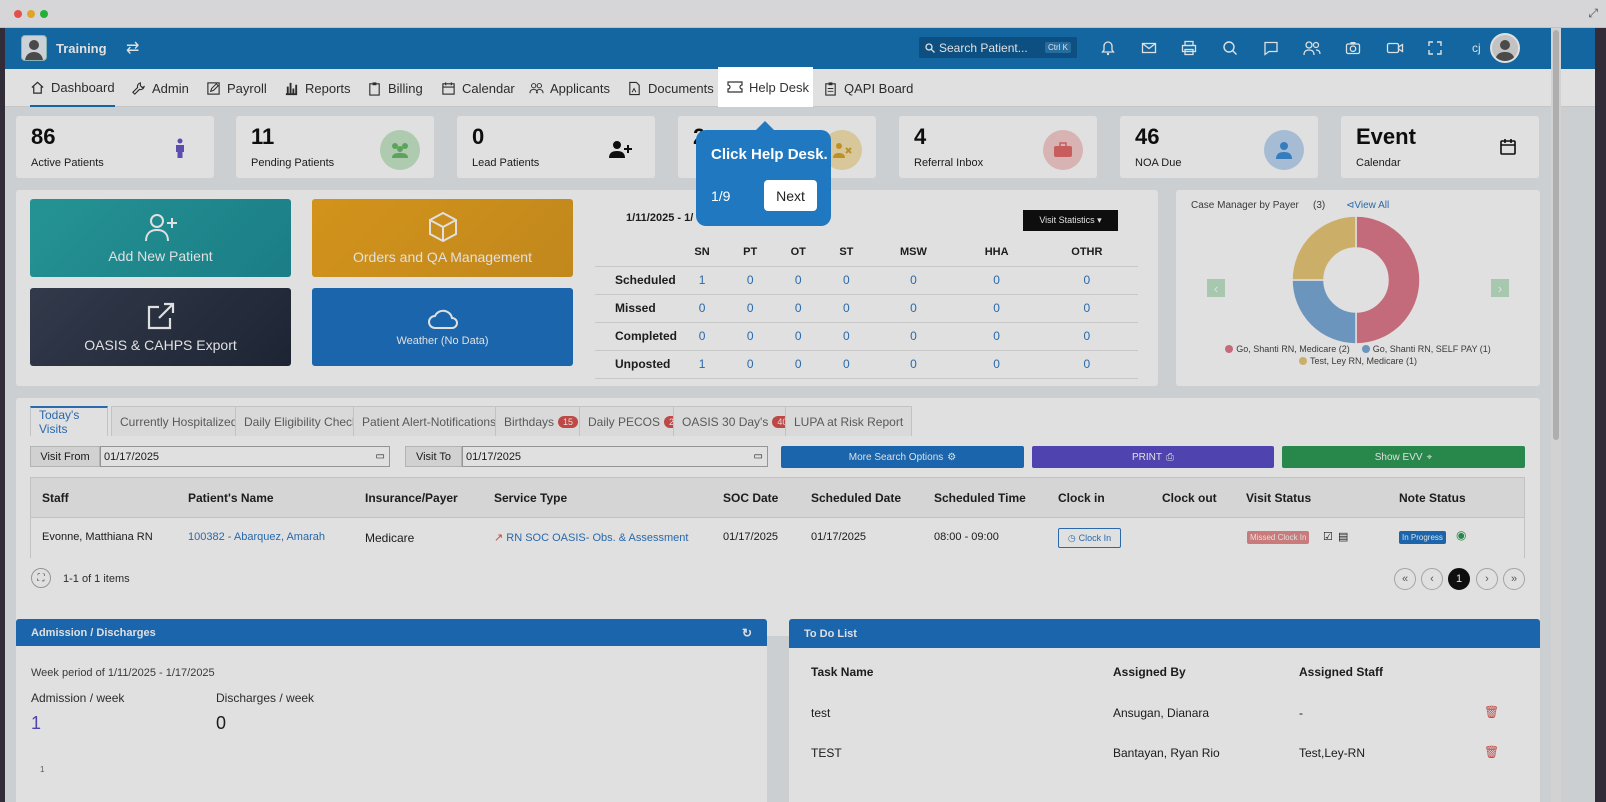 This screenshot has height=802, width=1606. What do you see at coordinates (902, 457) in the screenshot?
I see `more-search-options-button: More Search Options ⚙` at bounding box center [902, 457].